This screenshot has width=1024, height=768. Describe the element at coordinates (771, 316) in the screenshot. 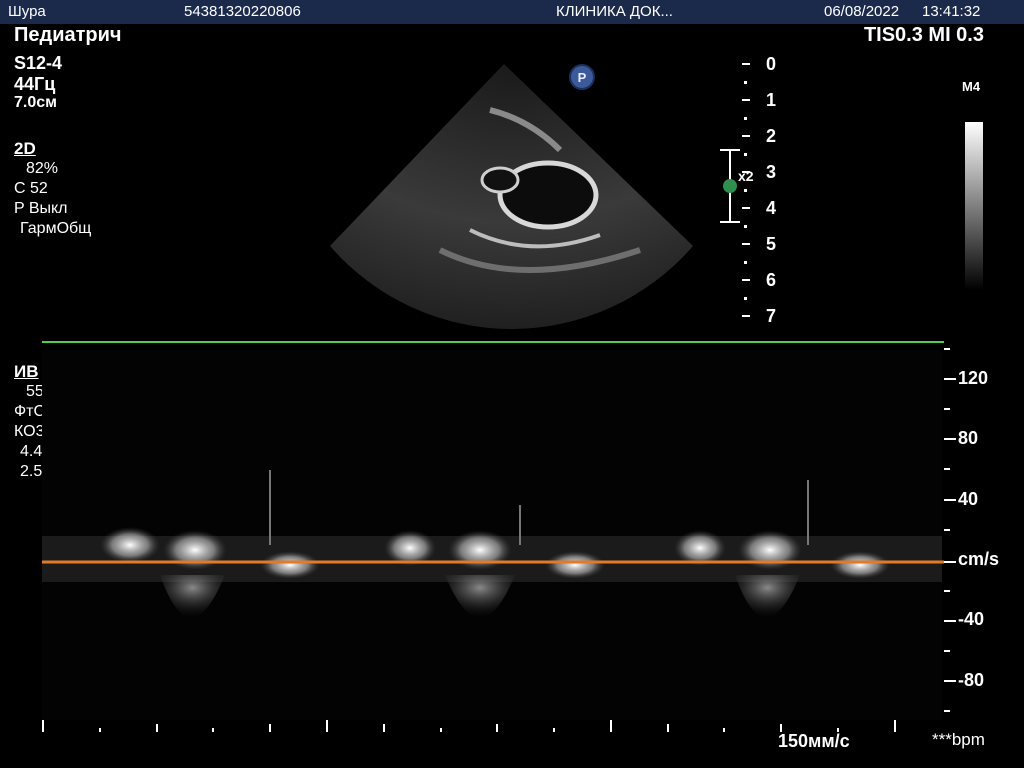

I see `depth-label: 7` at that location.